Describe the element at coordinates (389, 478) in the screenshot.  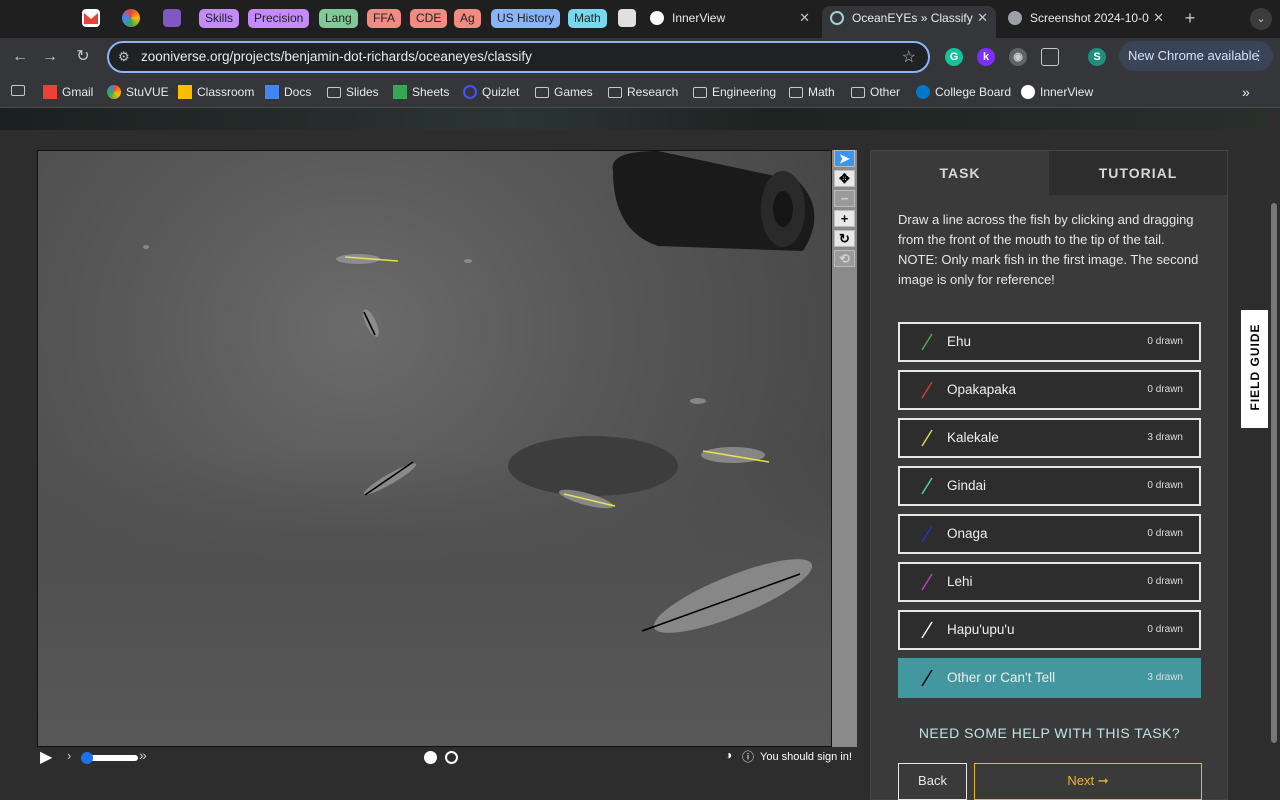
I see `other-line` at that location.